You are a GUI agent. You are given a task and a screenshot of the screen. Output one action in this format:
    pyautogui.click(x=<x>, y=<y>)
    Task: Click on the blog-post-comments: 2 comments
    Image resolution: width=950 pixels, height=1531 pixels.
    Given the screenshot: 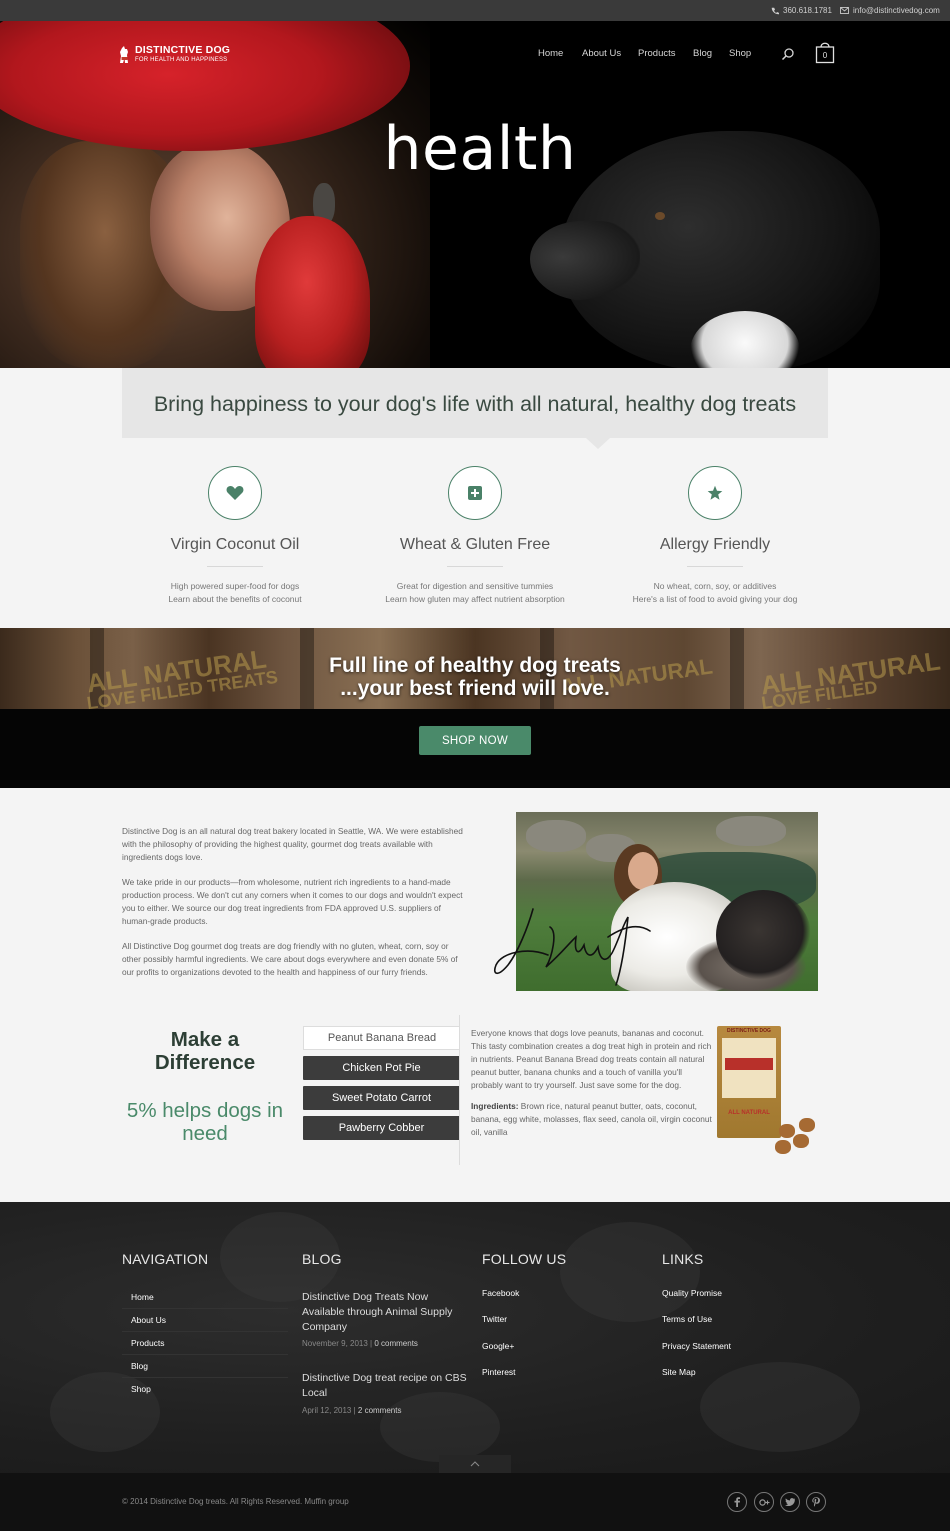 What is the action you would take?
    pyautogui.click(x=380, y=1410)
    